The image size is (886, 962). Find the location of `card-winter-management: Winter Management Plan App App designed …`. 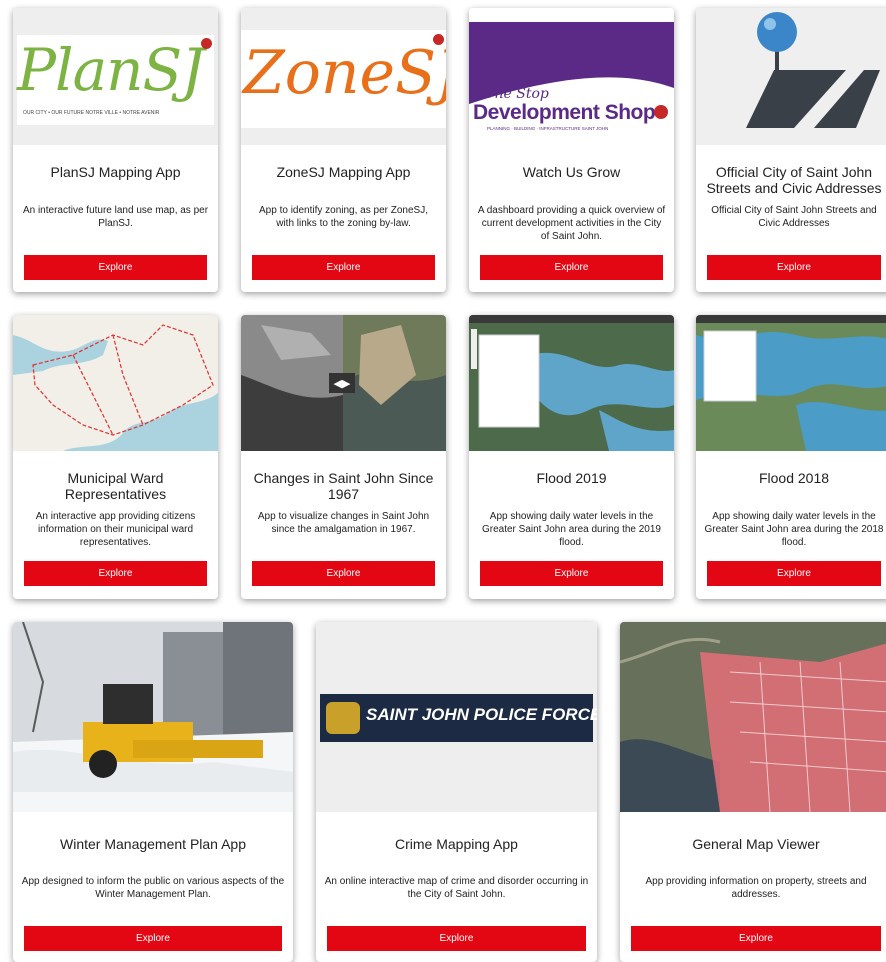

card-winter-management: Winter Management Plan App App designed … is located at coordinates (153, 792).